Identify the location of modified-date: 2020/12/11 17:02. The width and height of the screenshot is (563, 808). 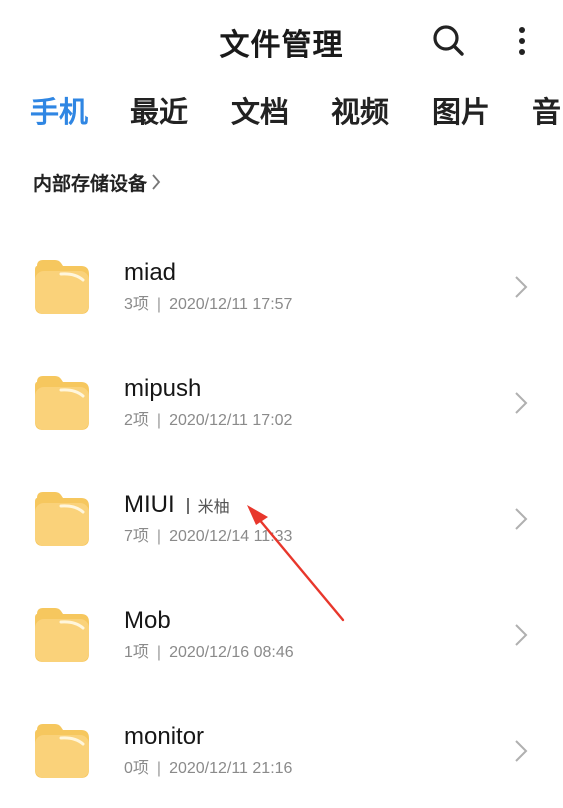
(231, 420).